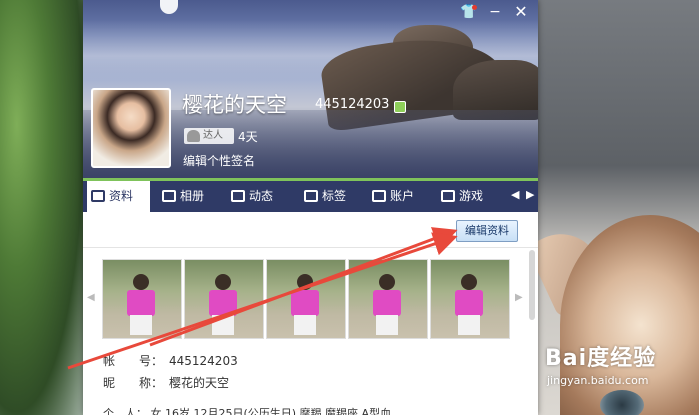 Image resolution: width=699 pixels, height=415 pixels. What do you see at coordinates (519, 297) in the screenshot?
I see `gallery-next-icon: ▶` at bounding box center [519, 297].